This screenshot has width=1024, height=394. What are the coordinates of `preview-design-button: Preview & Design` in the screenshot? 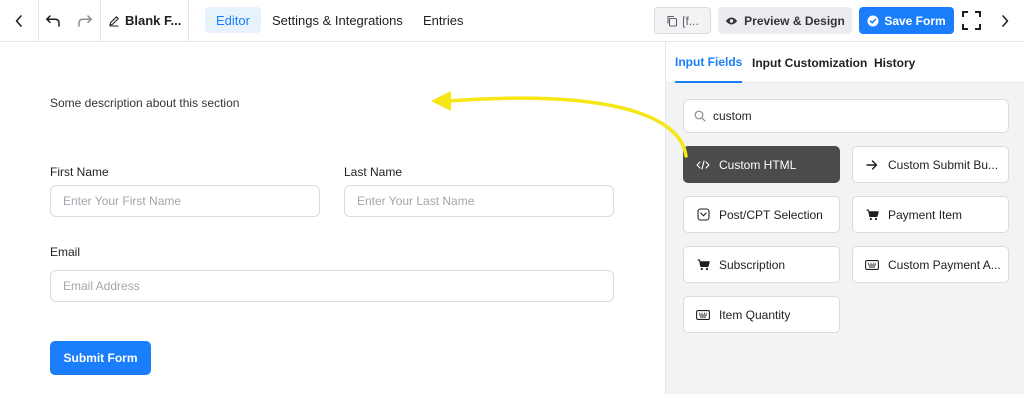 It's located at (785, 20).